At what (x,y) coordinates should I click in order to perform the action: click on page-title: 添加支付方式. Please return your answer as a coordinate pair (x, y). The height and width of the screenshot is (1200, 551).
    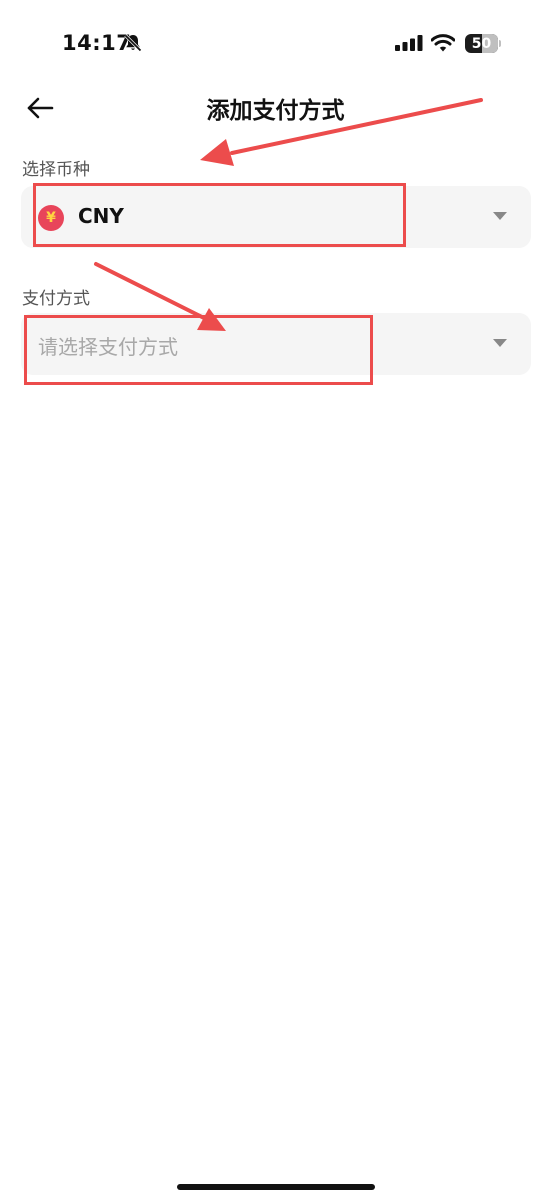
    Looking at the image, I should click on (275, 111).